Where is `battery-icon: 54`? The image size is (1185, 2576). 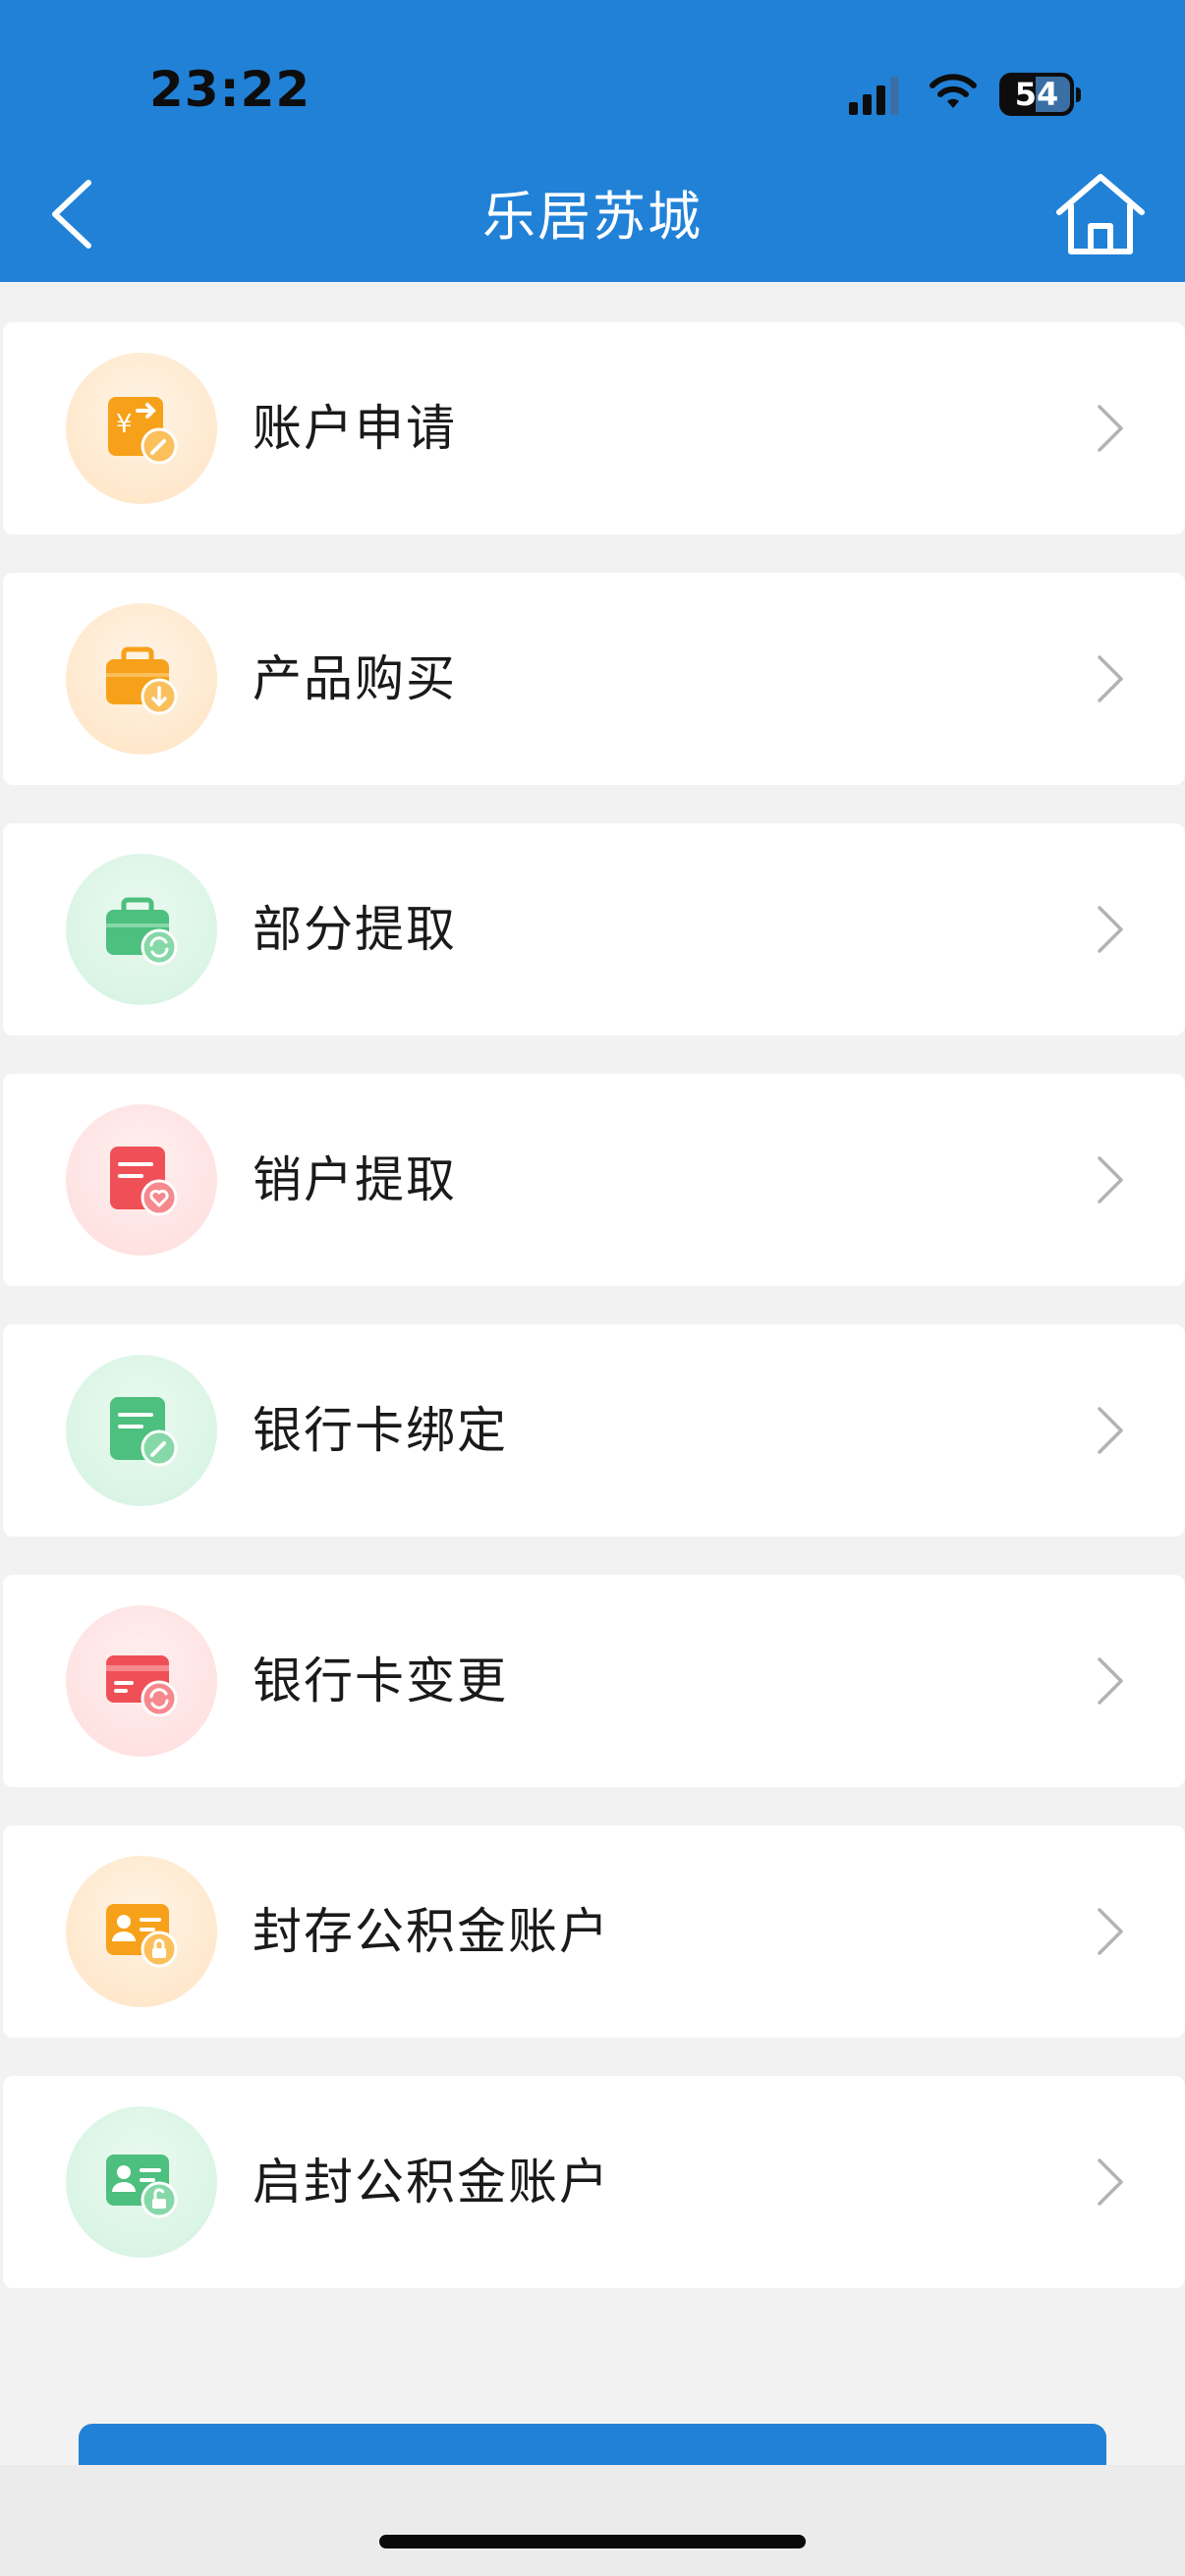 battery-icon: 54 is located at coordinates (1041, 95).